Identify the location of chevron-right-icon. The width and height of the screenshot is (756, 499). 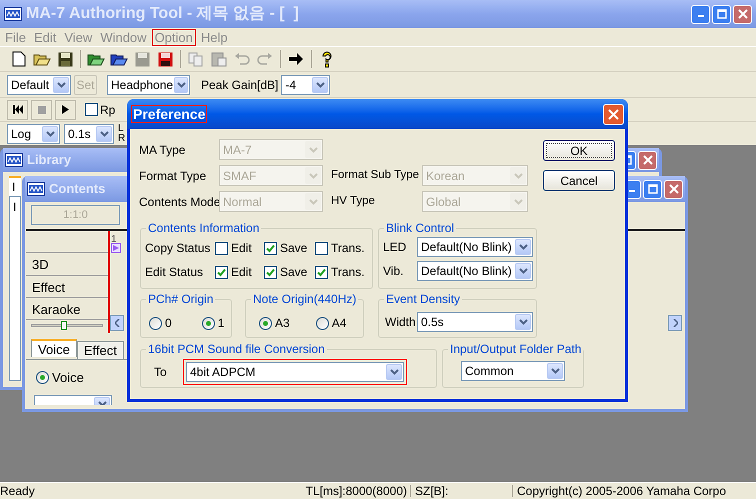
(675, 323).